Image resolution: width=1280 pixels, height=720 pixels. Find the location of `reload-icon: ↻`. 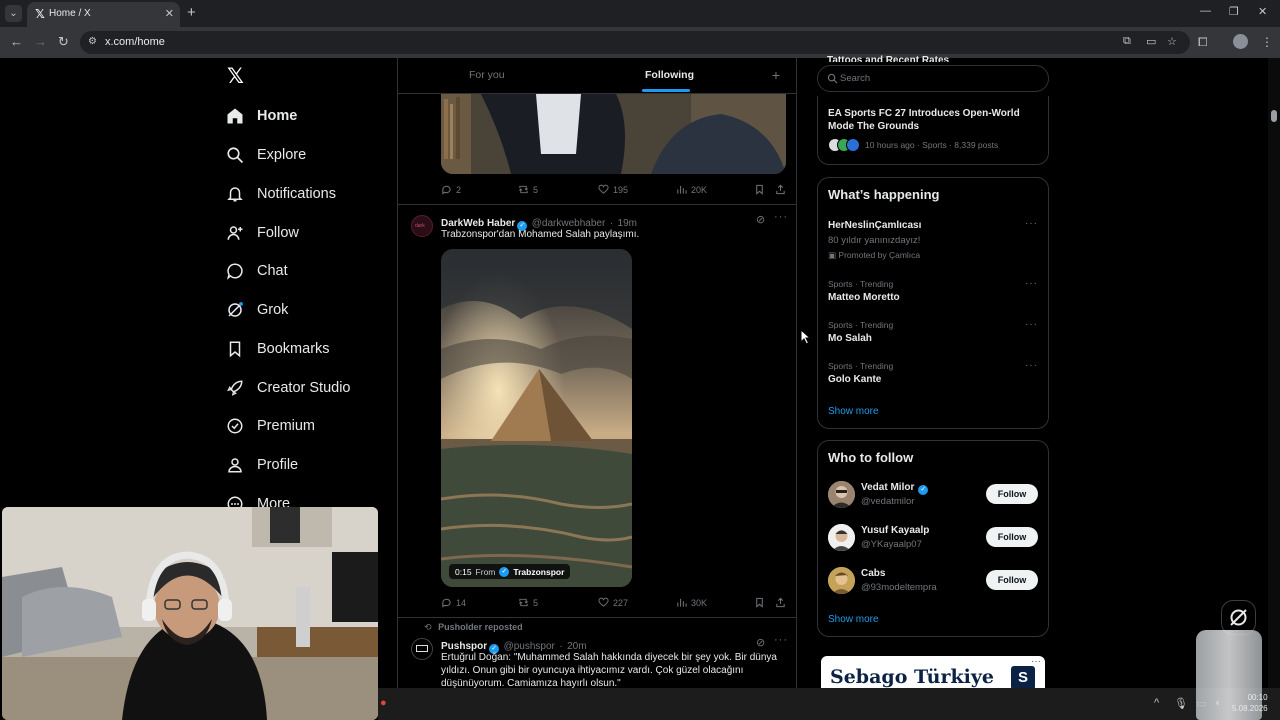

reload-icon: ↻ is located at coordinates (63, 42).